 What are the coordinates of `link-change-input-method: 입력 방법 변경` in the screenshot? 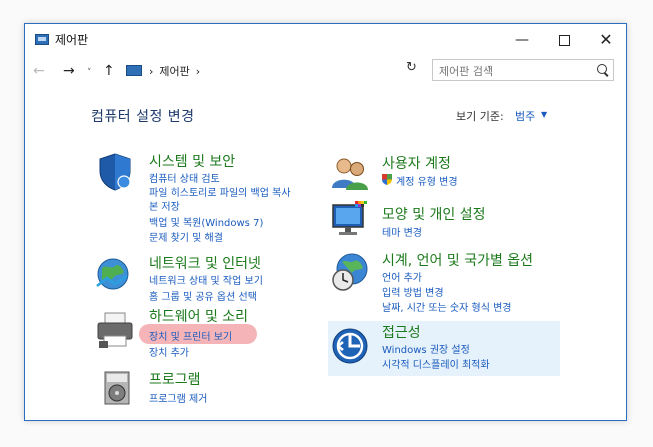 It's located at (413, 291).